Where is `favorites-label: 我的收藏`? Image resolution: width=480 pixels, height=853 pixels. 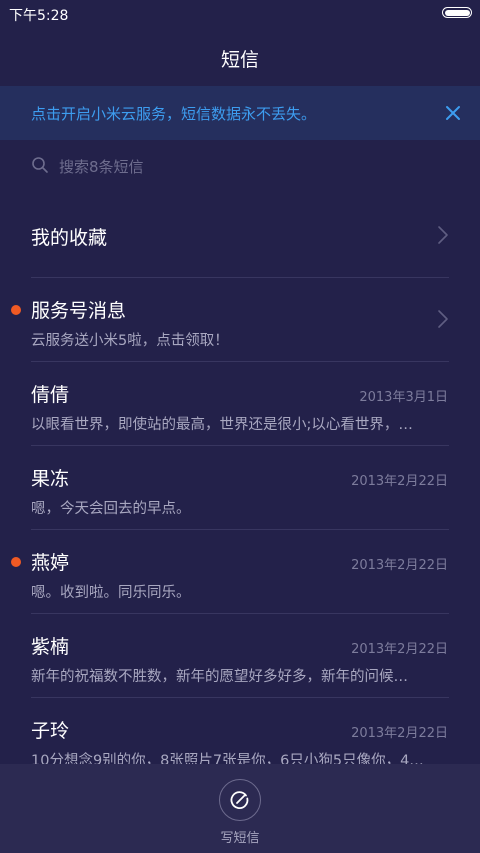 favorites-label: 我的收藏 is located at coordinates (69, 238).